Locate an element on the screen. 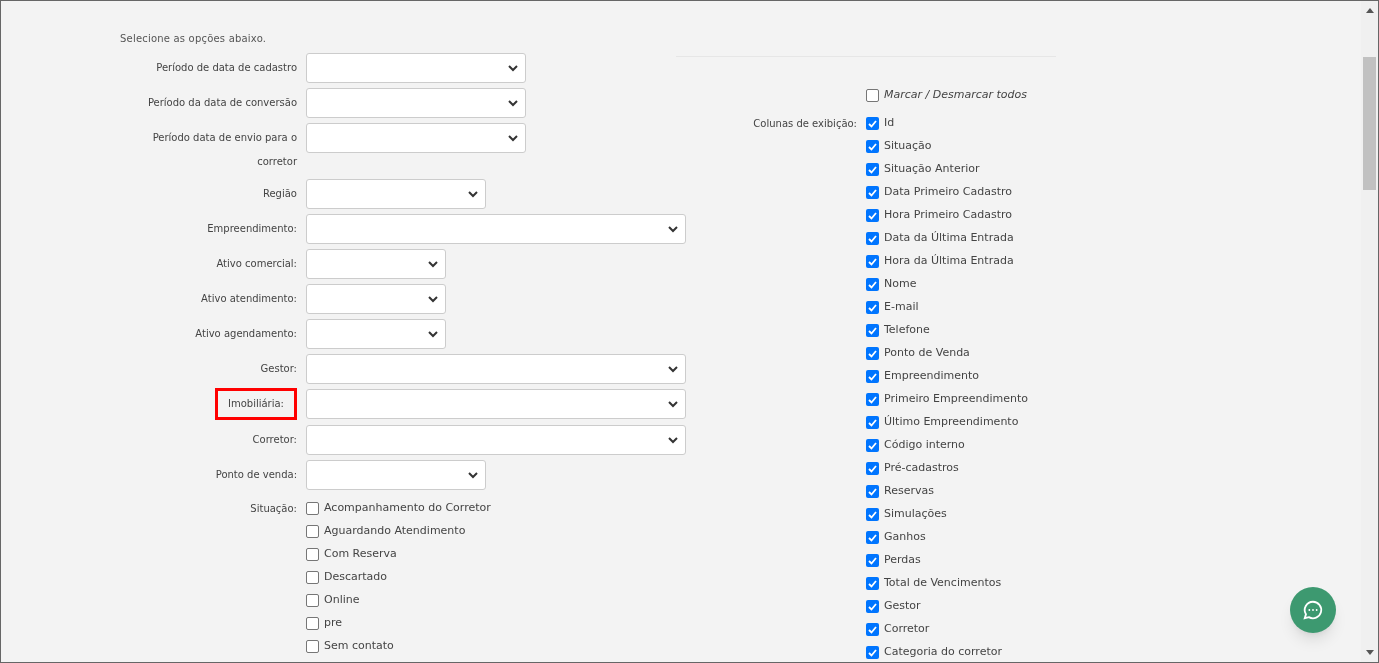 The width and height of the screenshot is (1379, 663). checkbox-label: Telefone is located at coordinates (907, 330).